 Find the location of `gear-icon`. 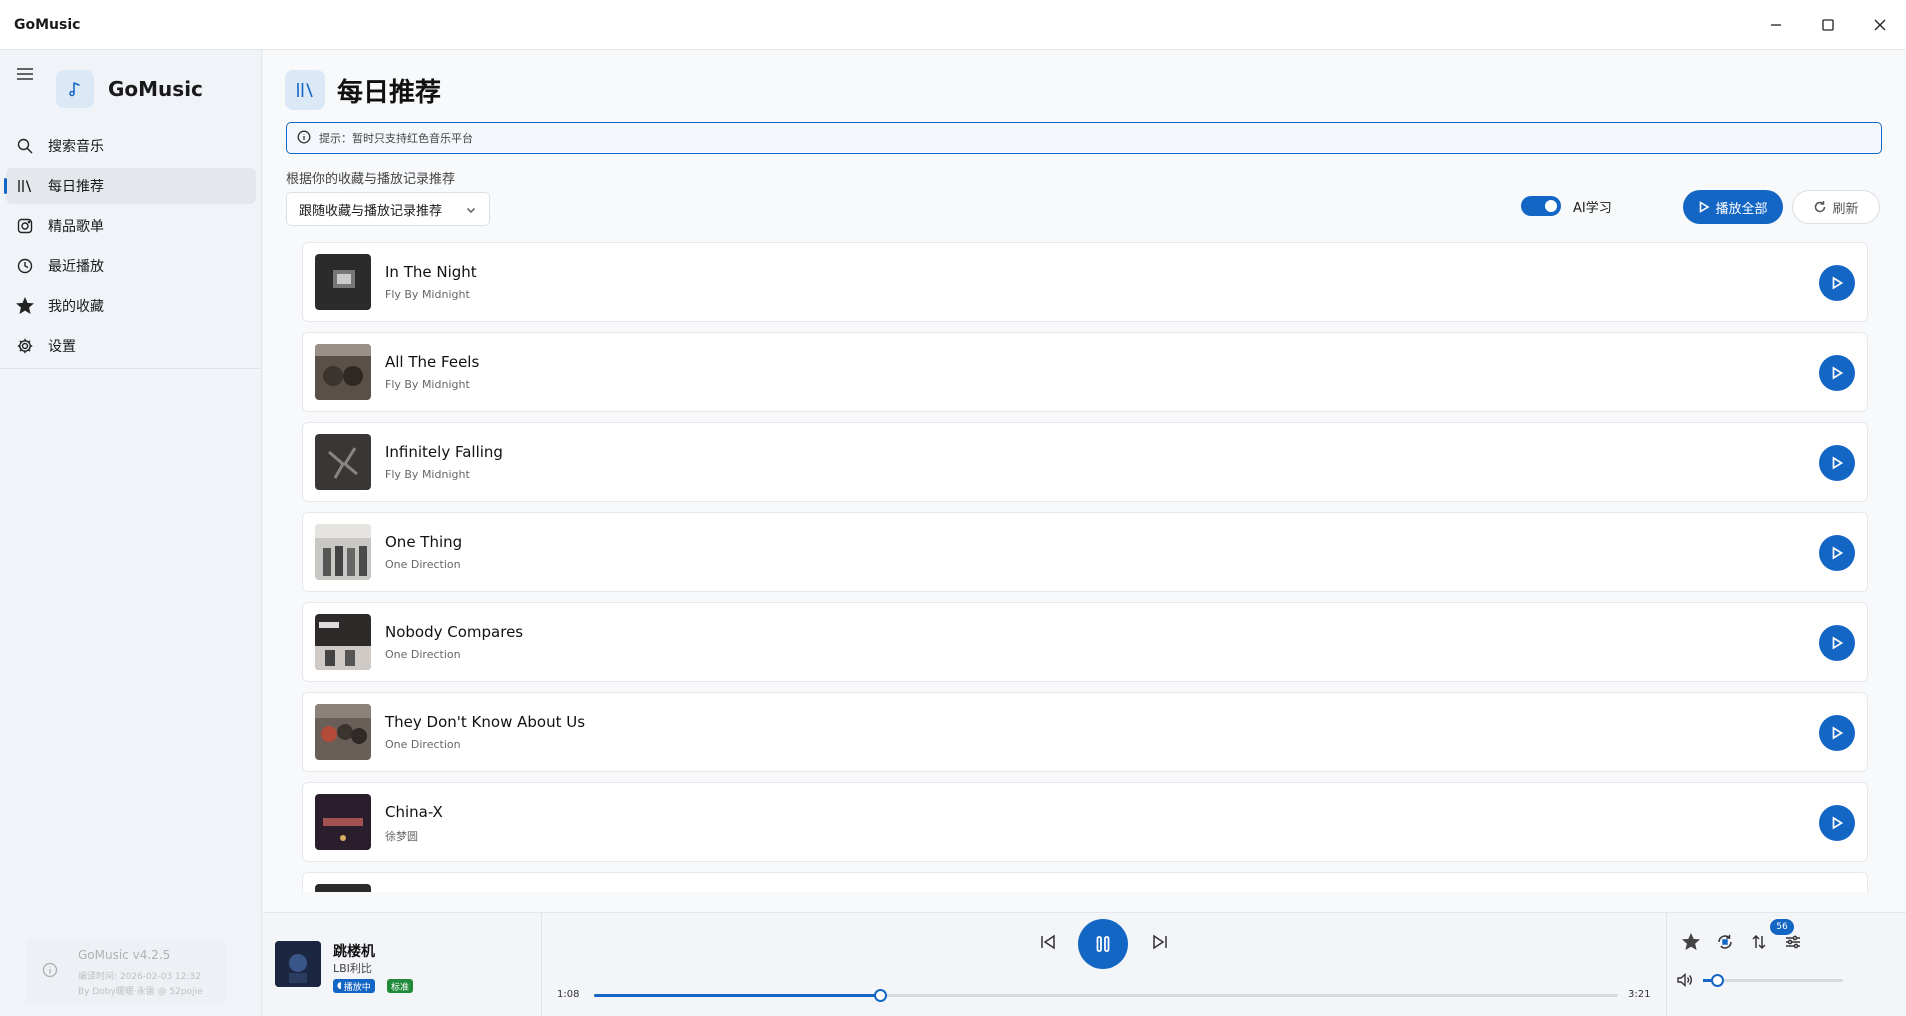

gear-icon is located at coordinates (25, 346).